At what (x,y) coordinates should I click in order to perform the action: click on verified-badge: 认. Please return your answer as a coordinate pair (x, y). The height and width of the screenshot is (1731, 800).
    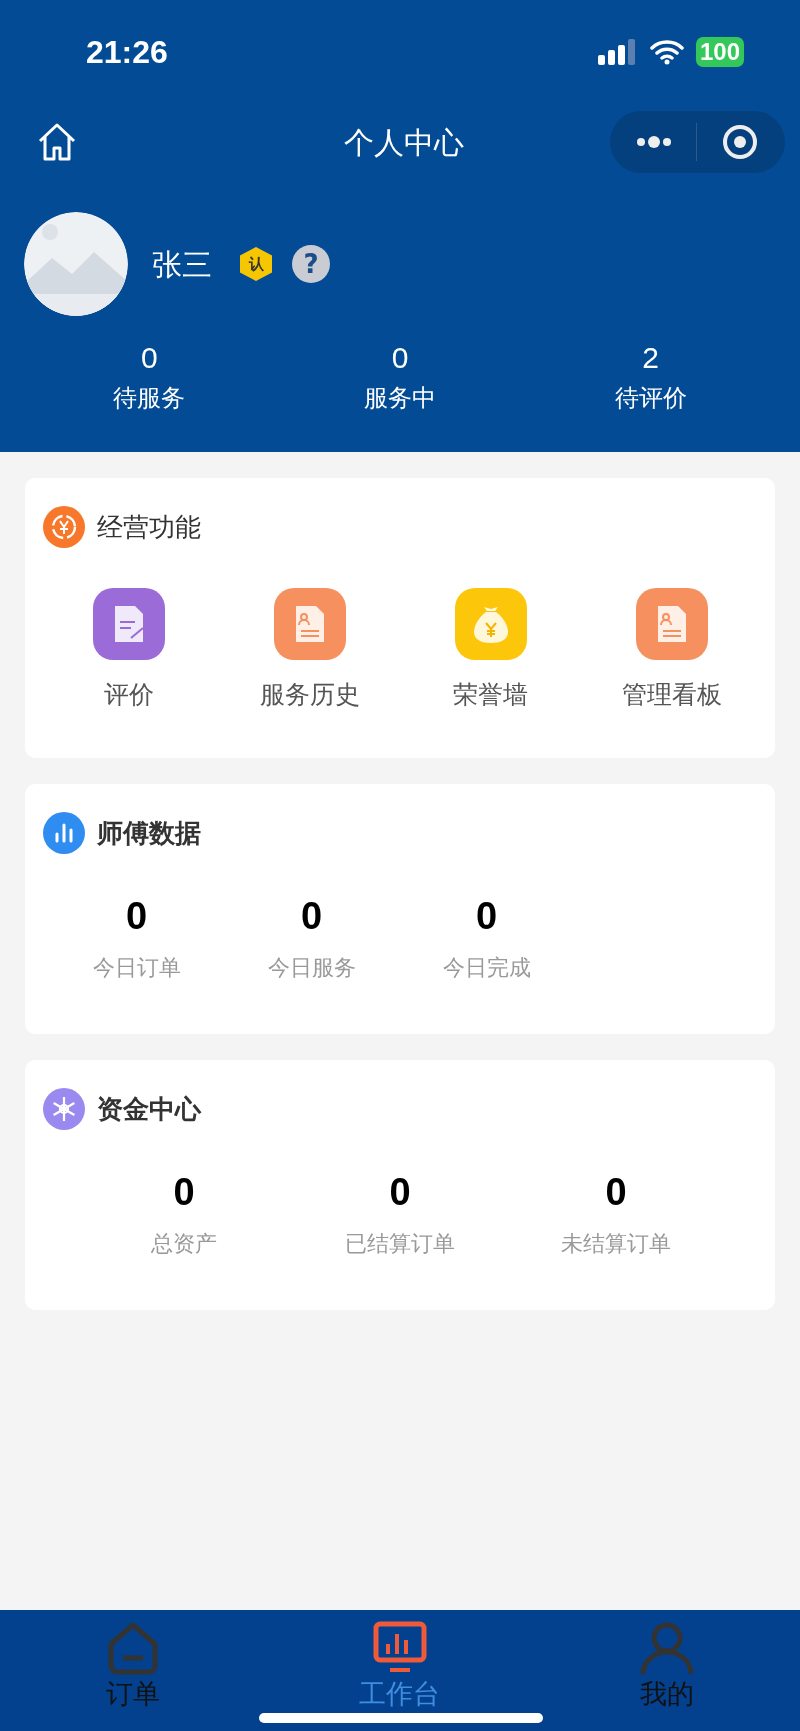
    Looking at the image, I should click on (256, 264).